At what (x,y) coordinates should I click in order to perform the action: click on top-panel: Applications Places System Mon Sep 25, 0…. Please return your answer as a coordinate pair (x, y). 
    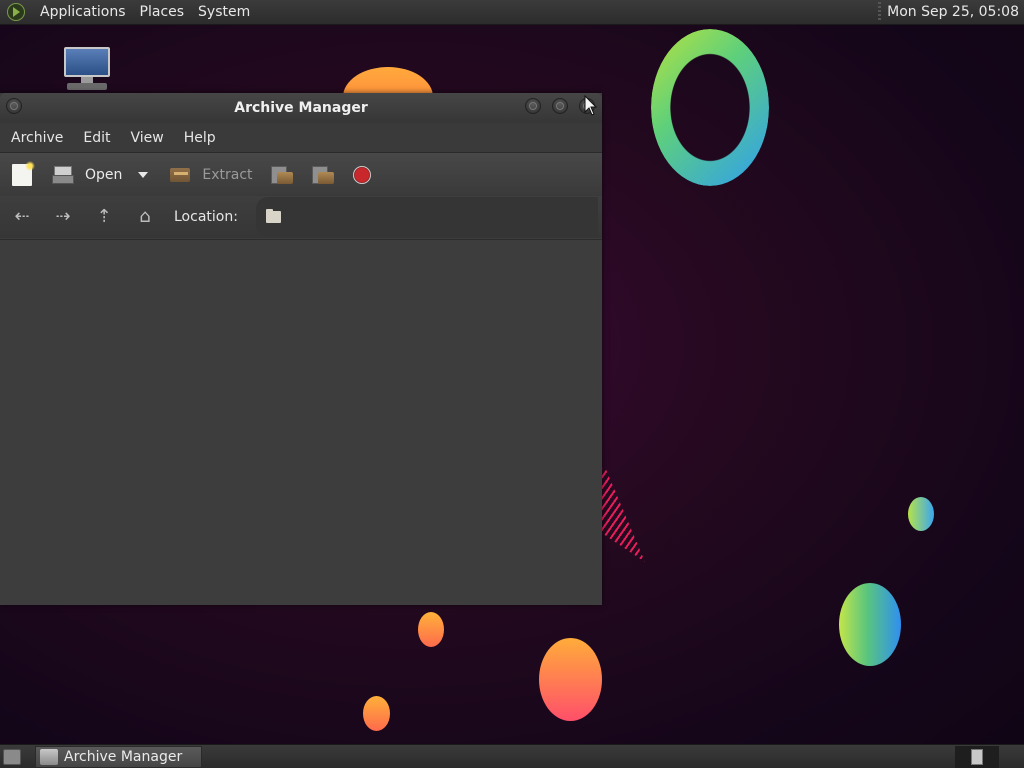
    Looking at the image, I should click on (512, 12).